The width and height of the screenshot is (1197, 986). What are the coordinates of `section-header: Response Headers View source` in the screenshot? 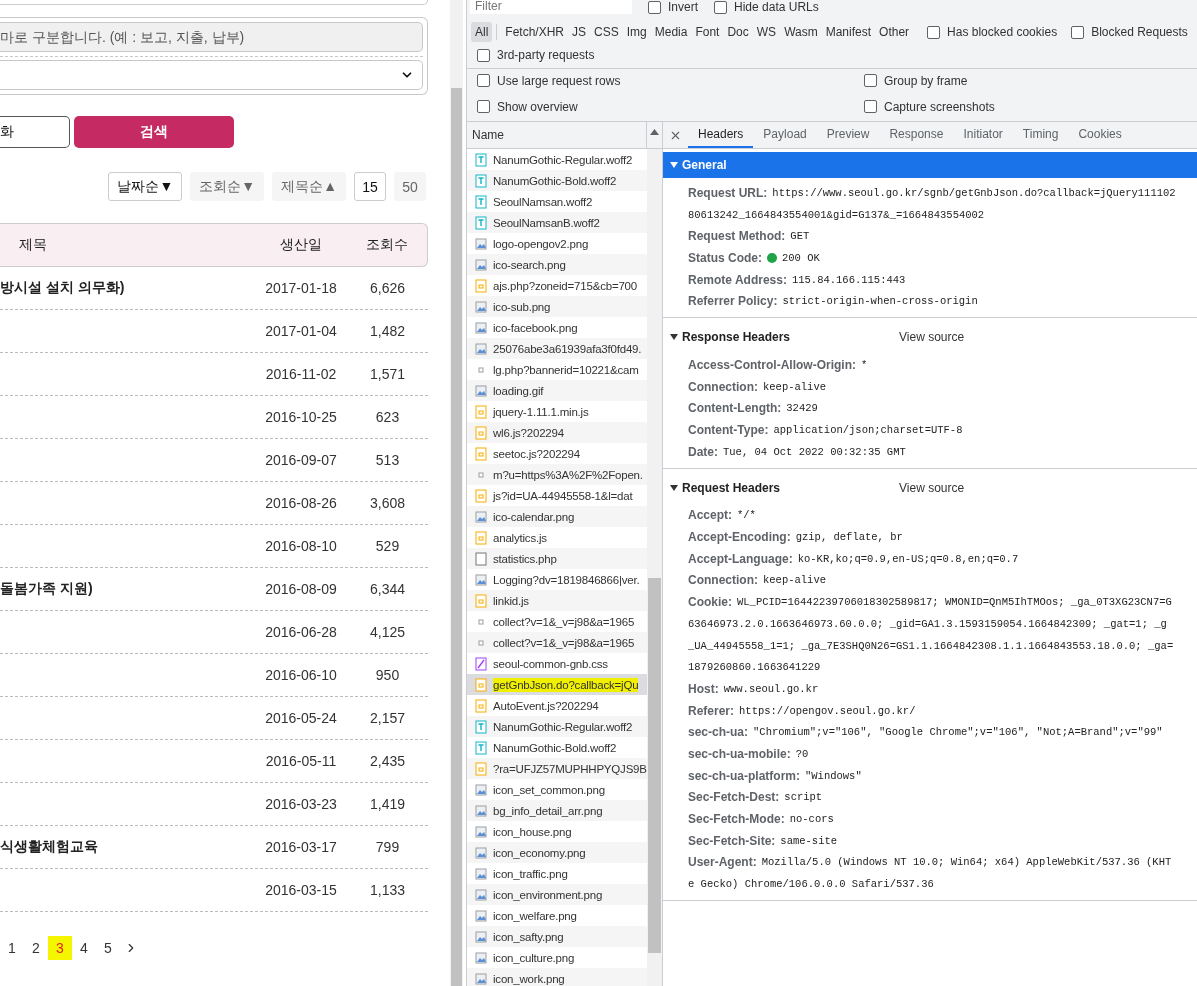 It's located at (930, 337).